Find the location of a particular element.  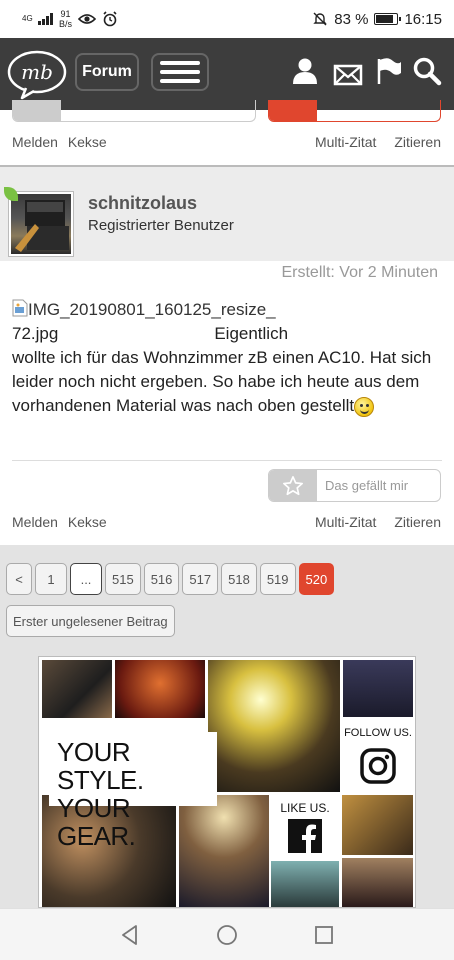

image-alt-text-1: IMG_20190801_160125_resize_ is located at coordinates (152, 309).